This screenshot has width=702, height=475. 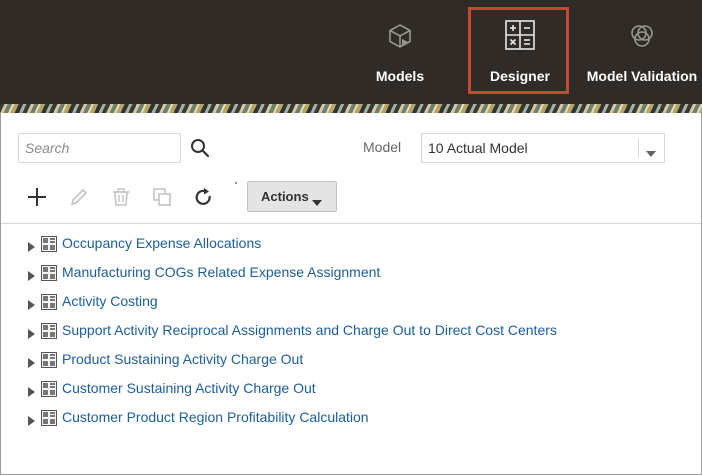 I want to click on tree-item-label: Activity Costing, so click(x=110, y=301).